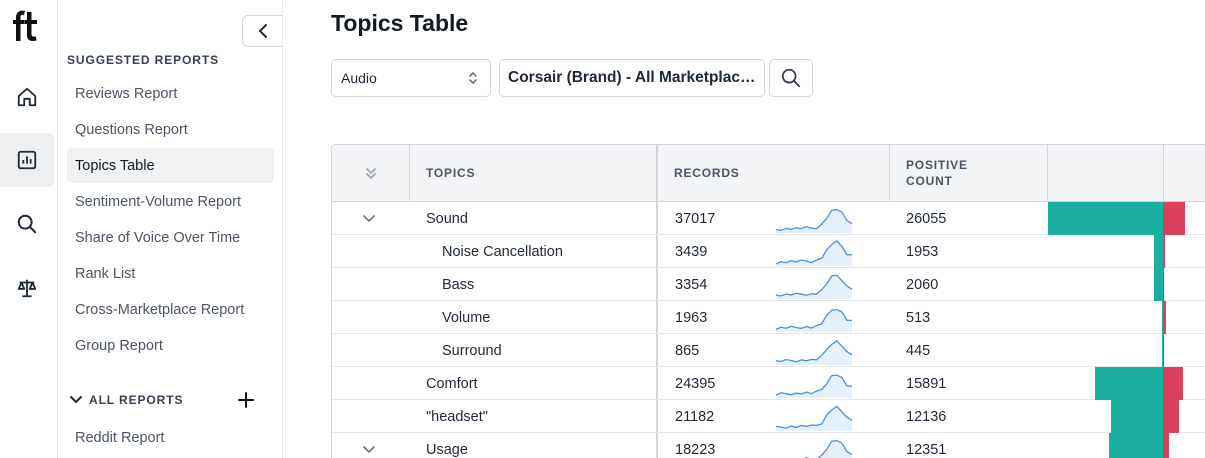 The height and width of the screenshot is (458, 1205). I want to click on topic-cell: Surround, so click(472, 350).